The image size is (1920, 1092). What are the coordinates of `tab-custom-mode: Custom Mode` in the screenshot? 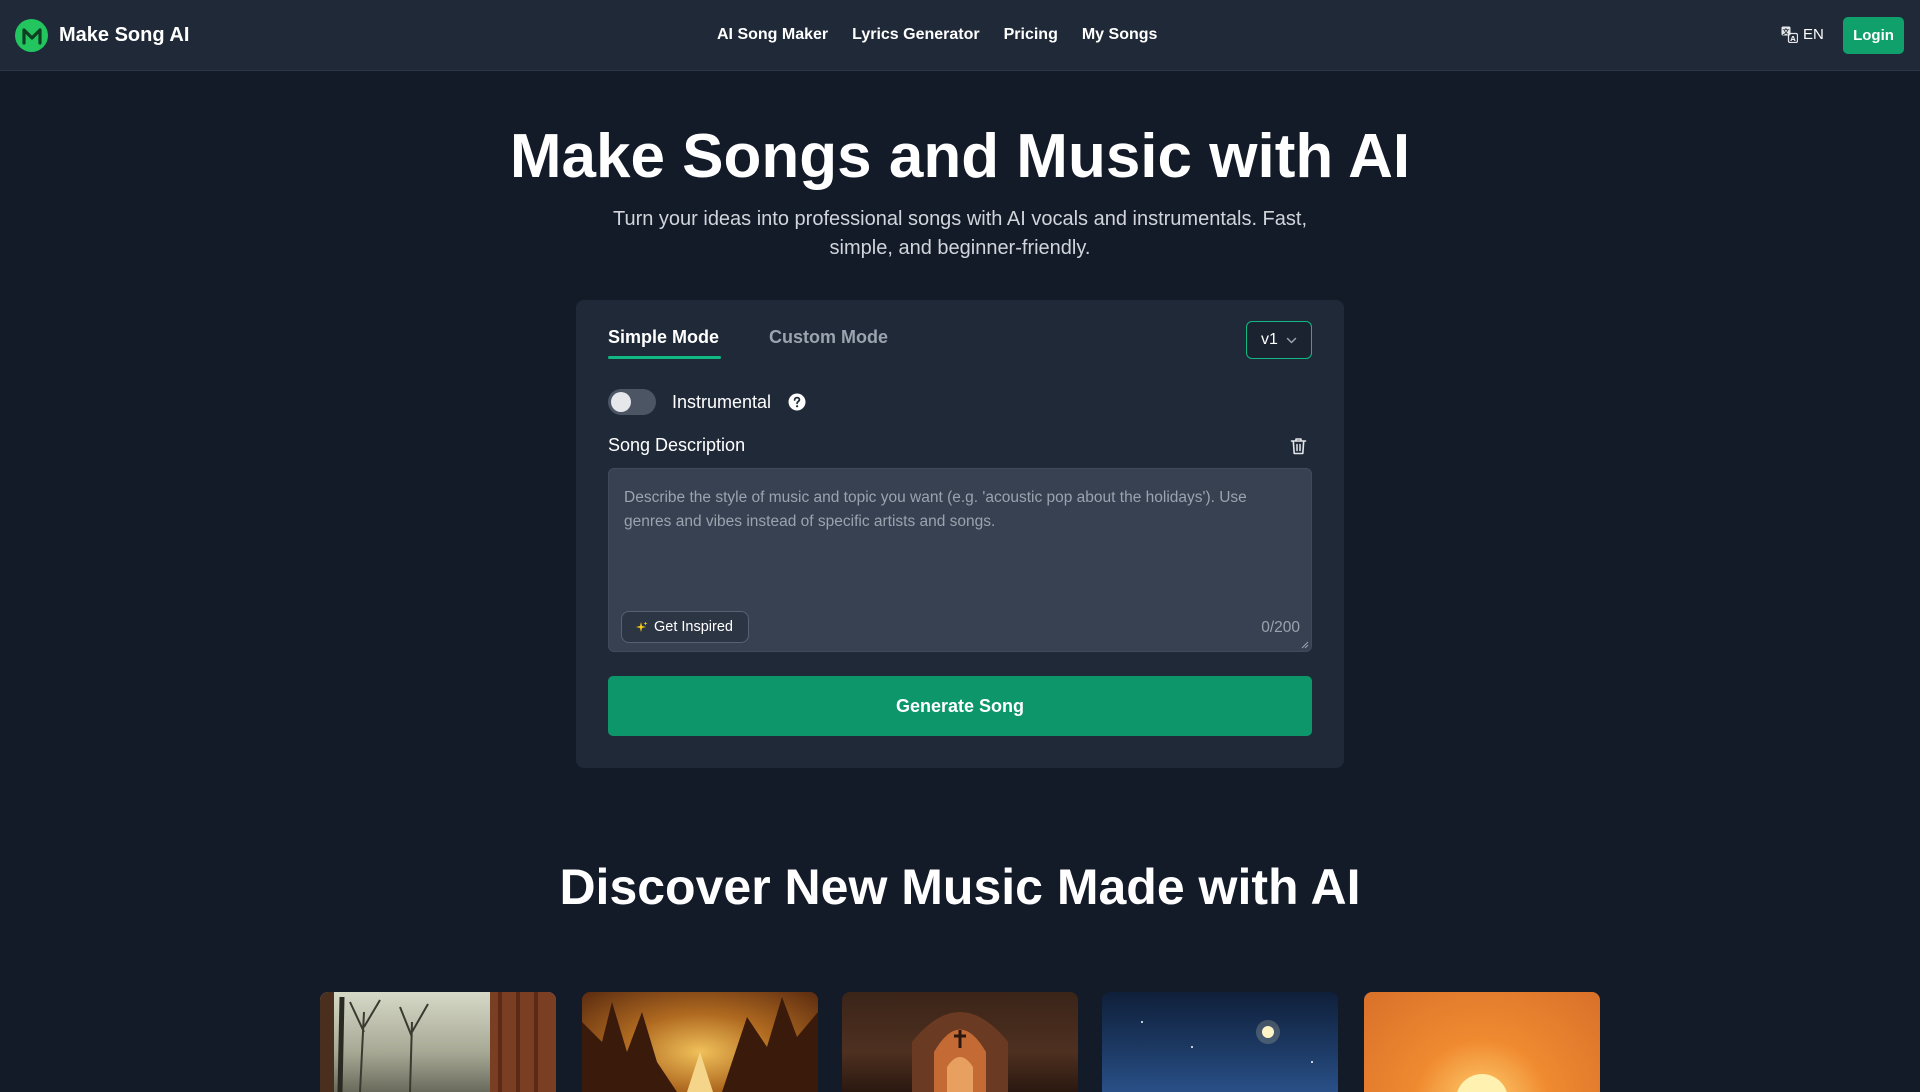 It's located at (828, 337).